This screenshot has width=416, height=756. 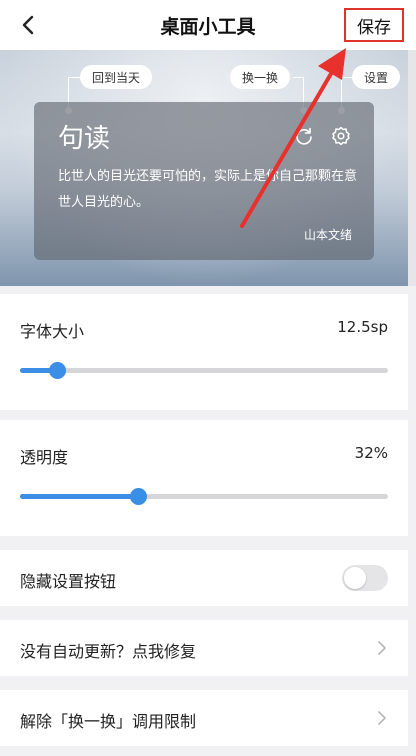 I want to click on chevron-left-icon, so click(x=28, y=25).